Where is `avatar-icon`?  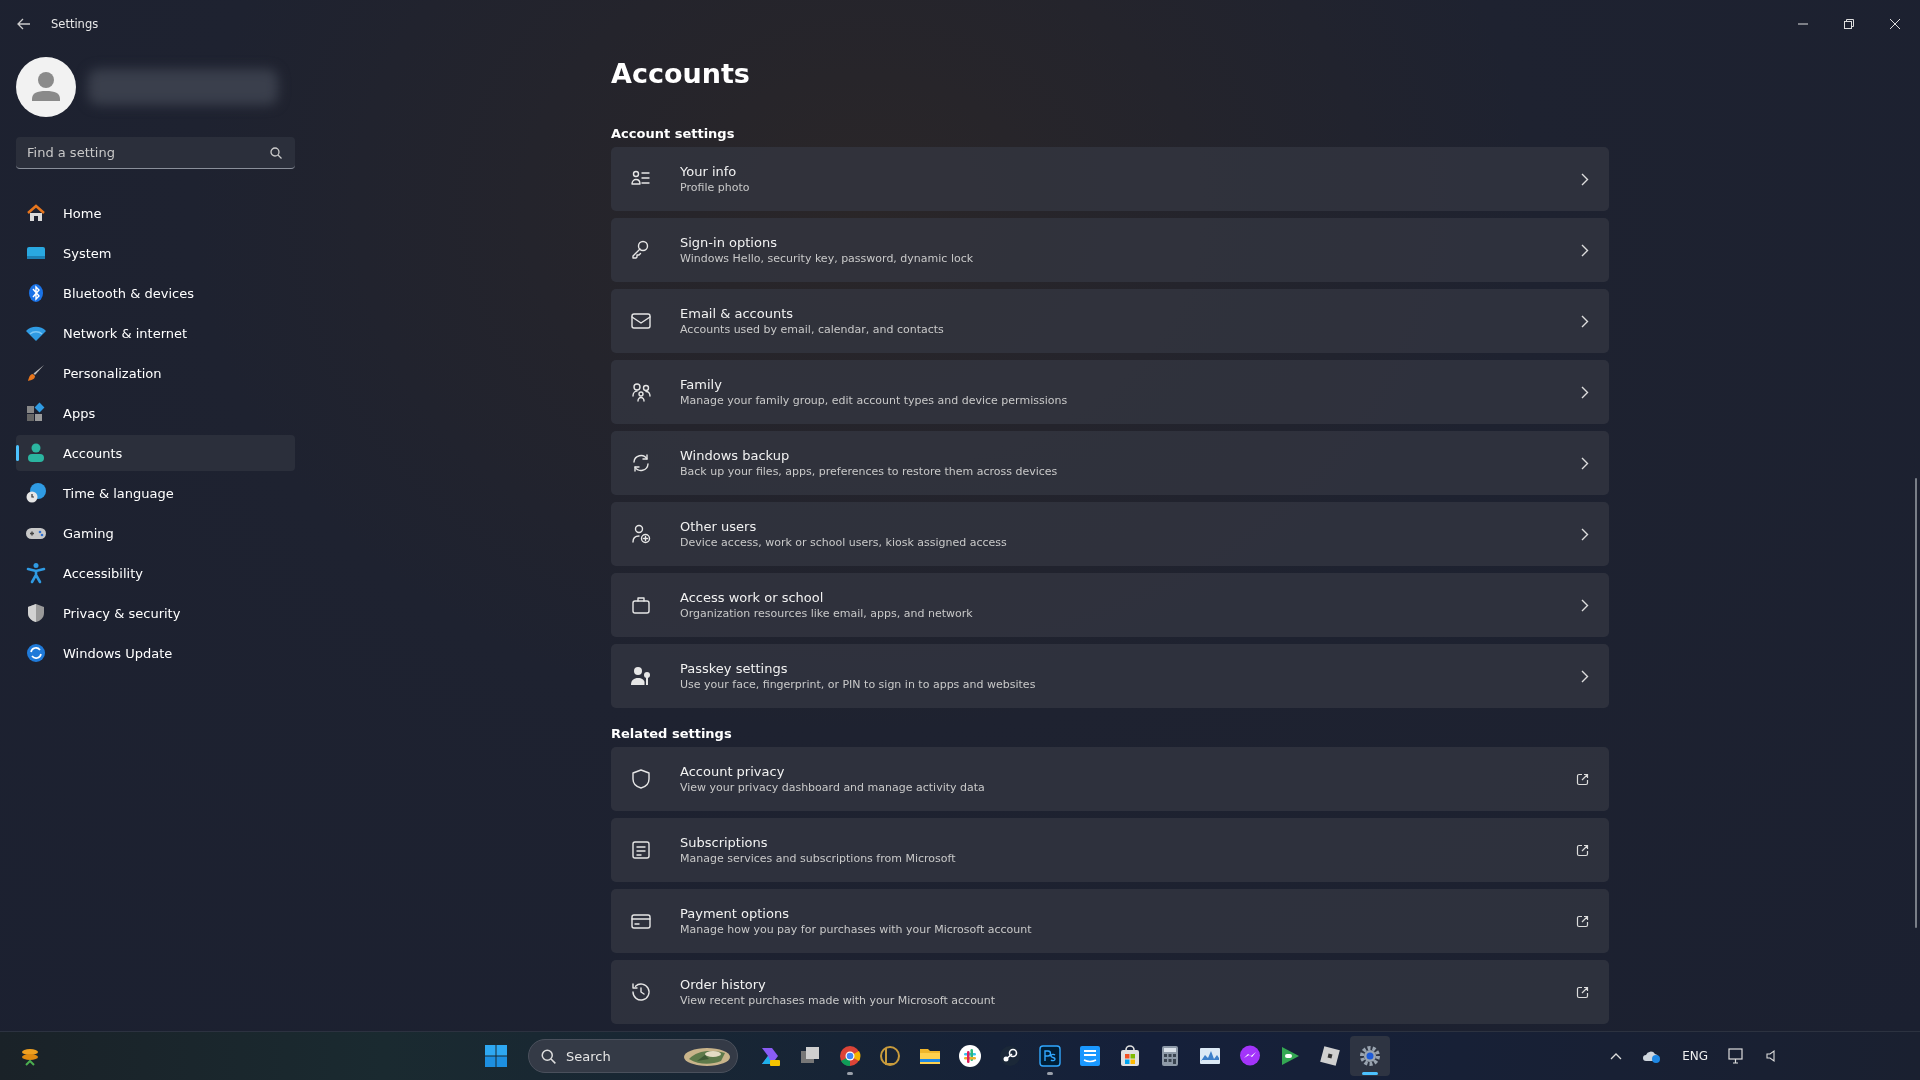
avatar-icon is located at coordinates (46, 87).